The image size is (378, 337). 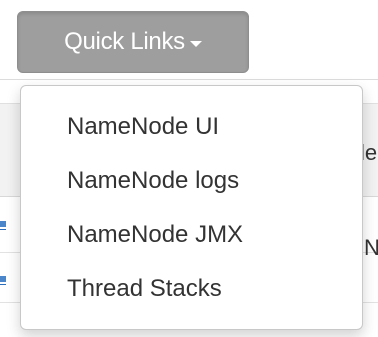 I want to click on menu-item-thread-stacks: Thread Stacks, so click(x=191, y=289).